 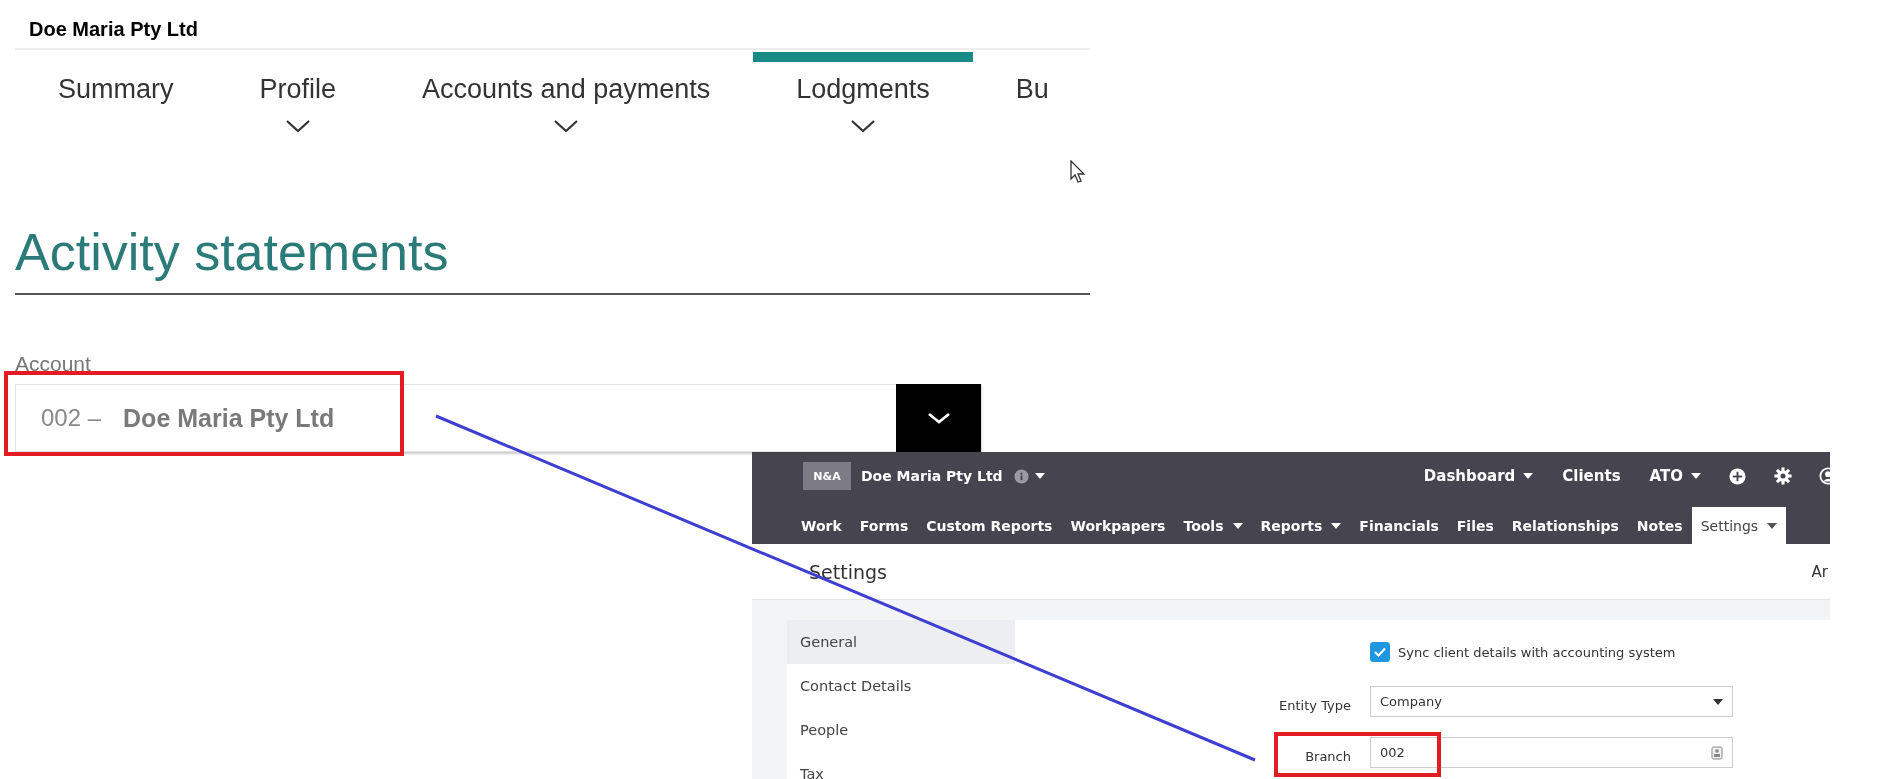 I want to click on sidebar-item: General, so click(x=901, y=642).